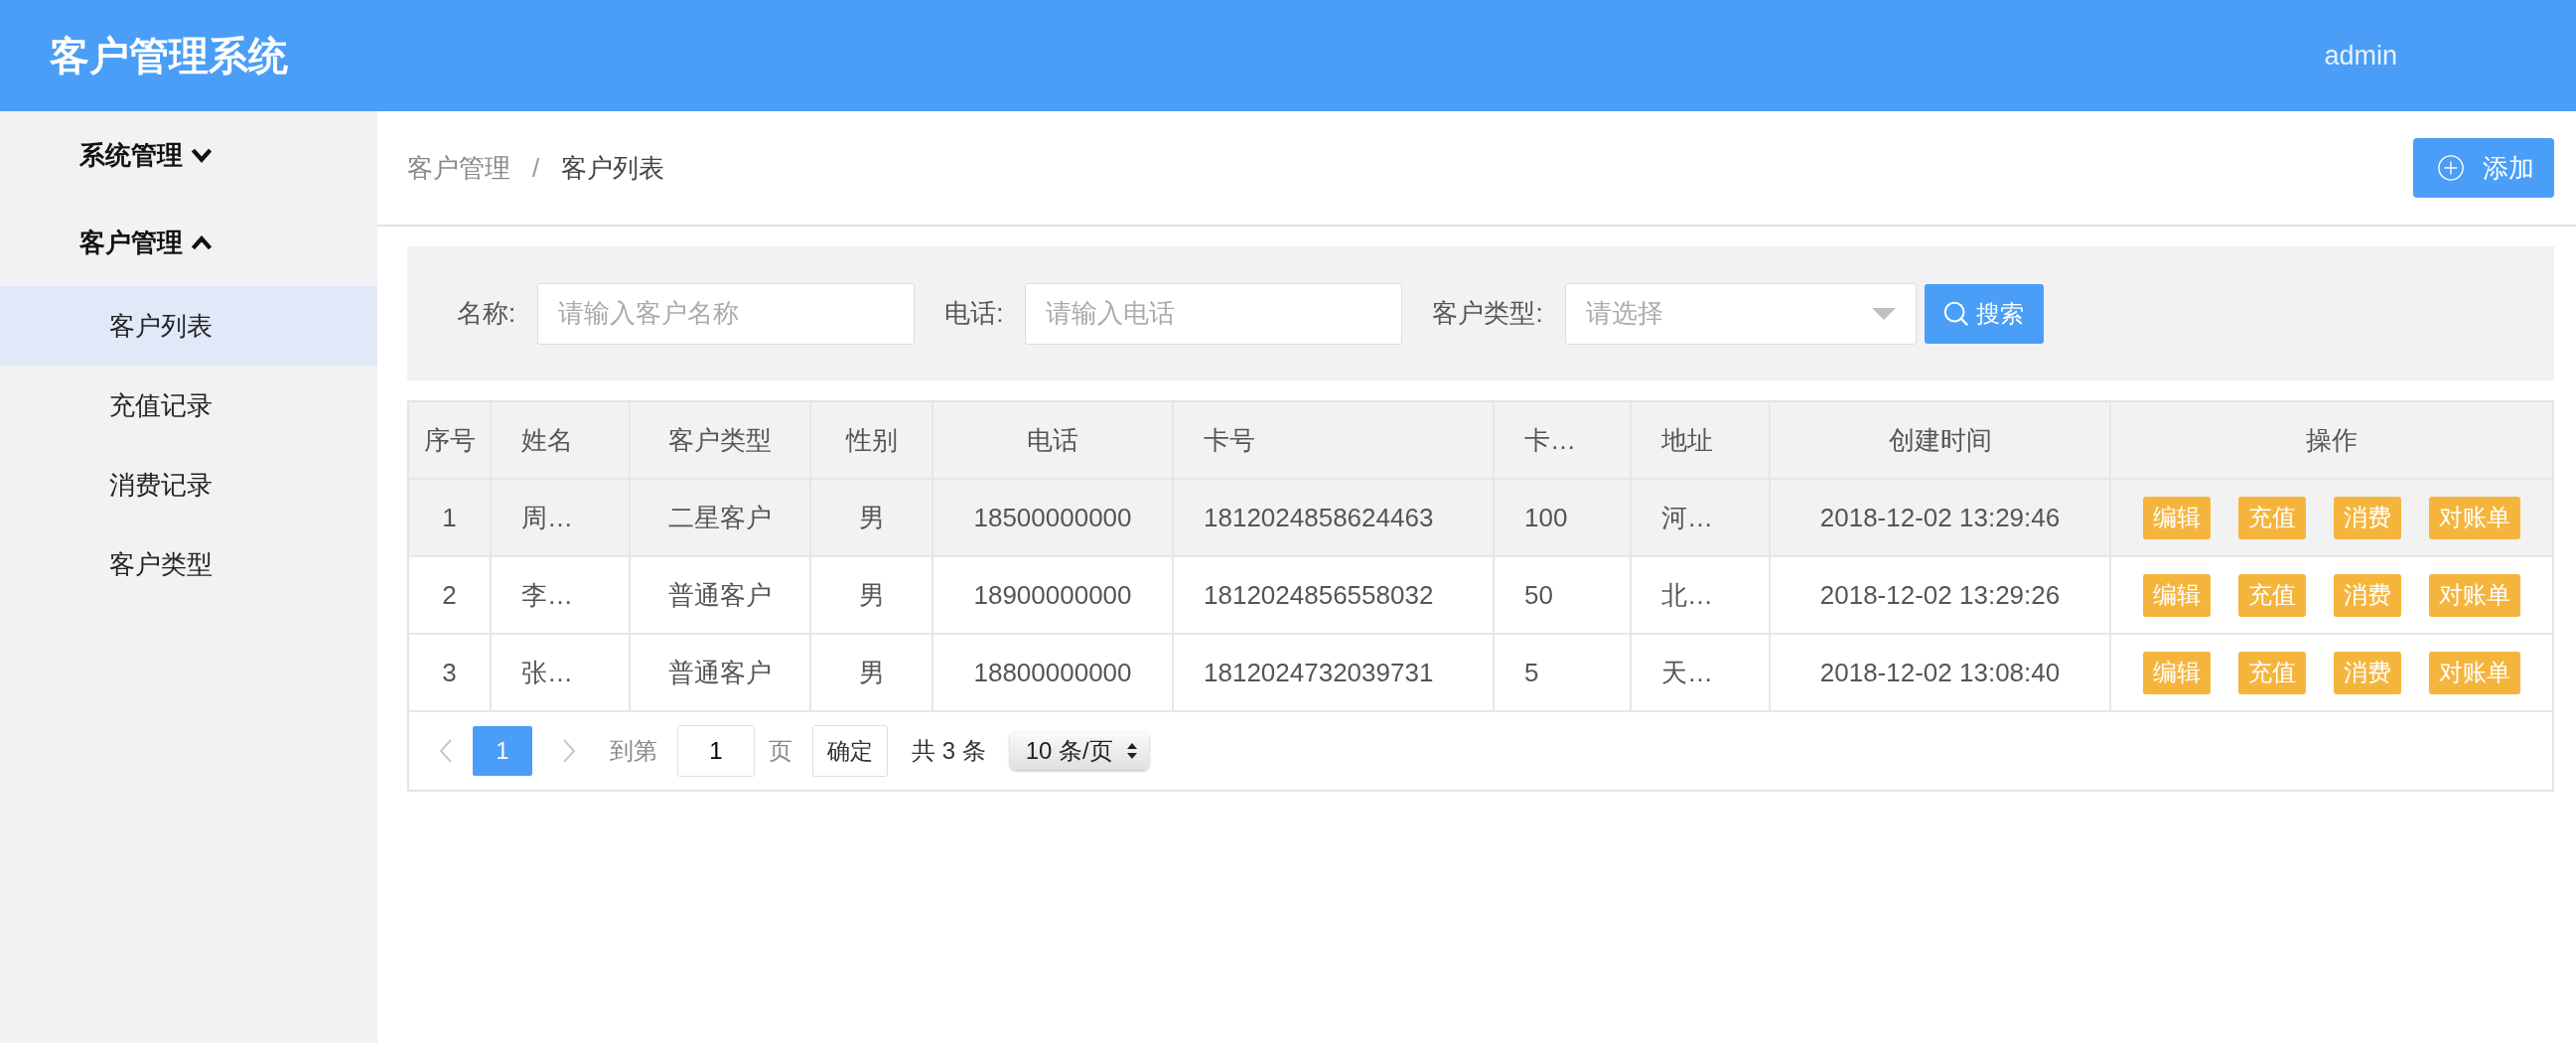 Image resolution: width=2576 pixels, height=1043 pixels. I want to click on column-header: 序号, so click(451, 440).